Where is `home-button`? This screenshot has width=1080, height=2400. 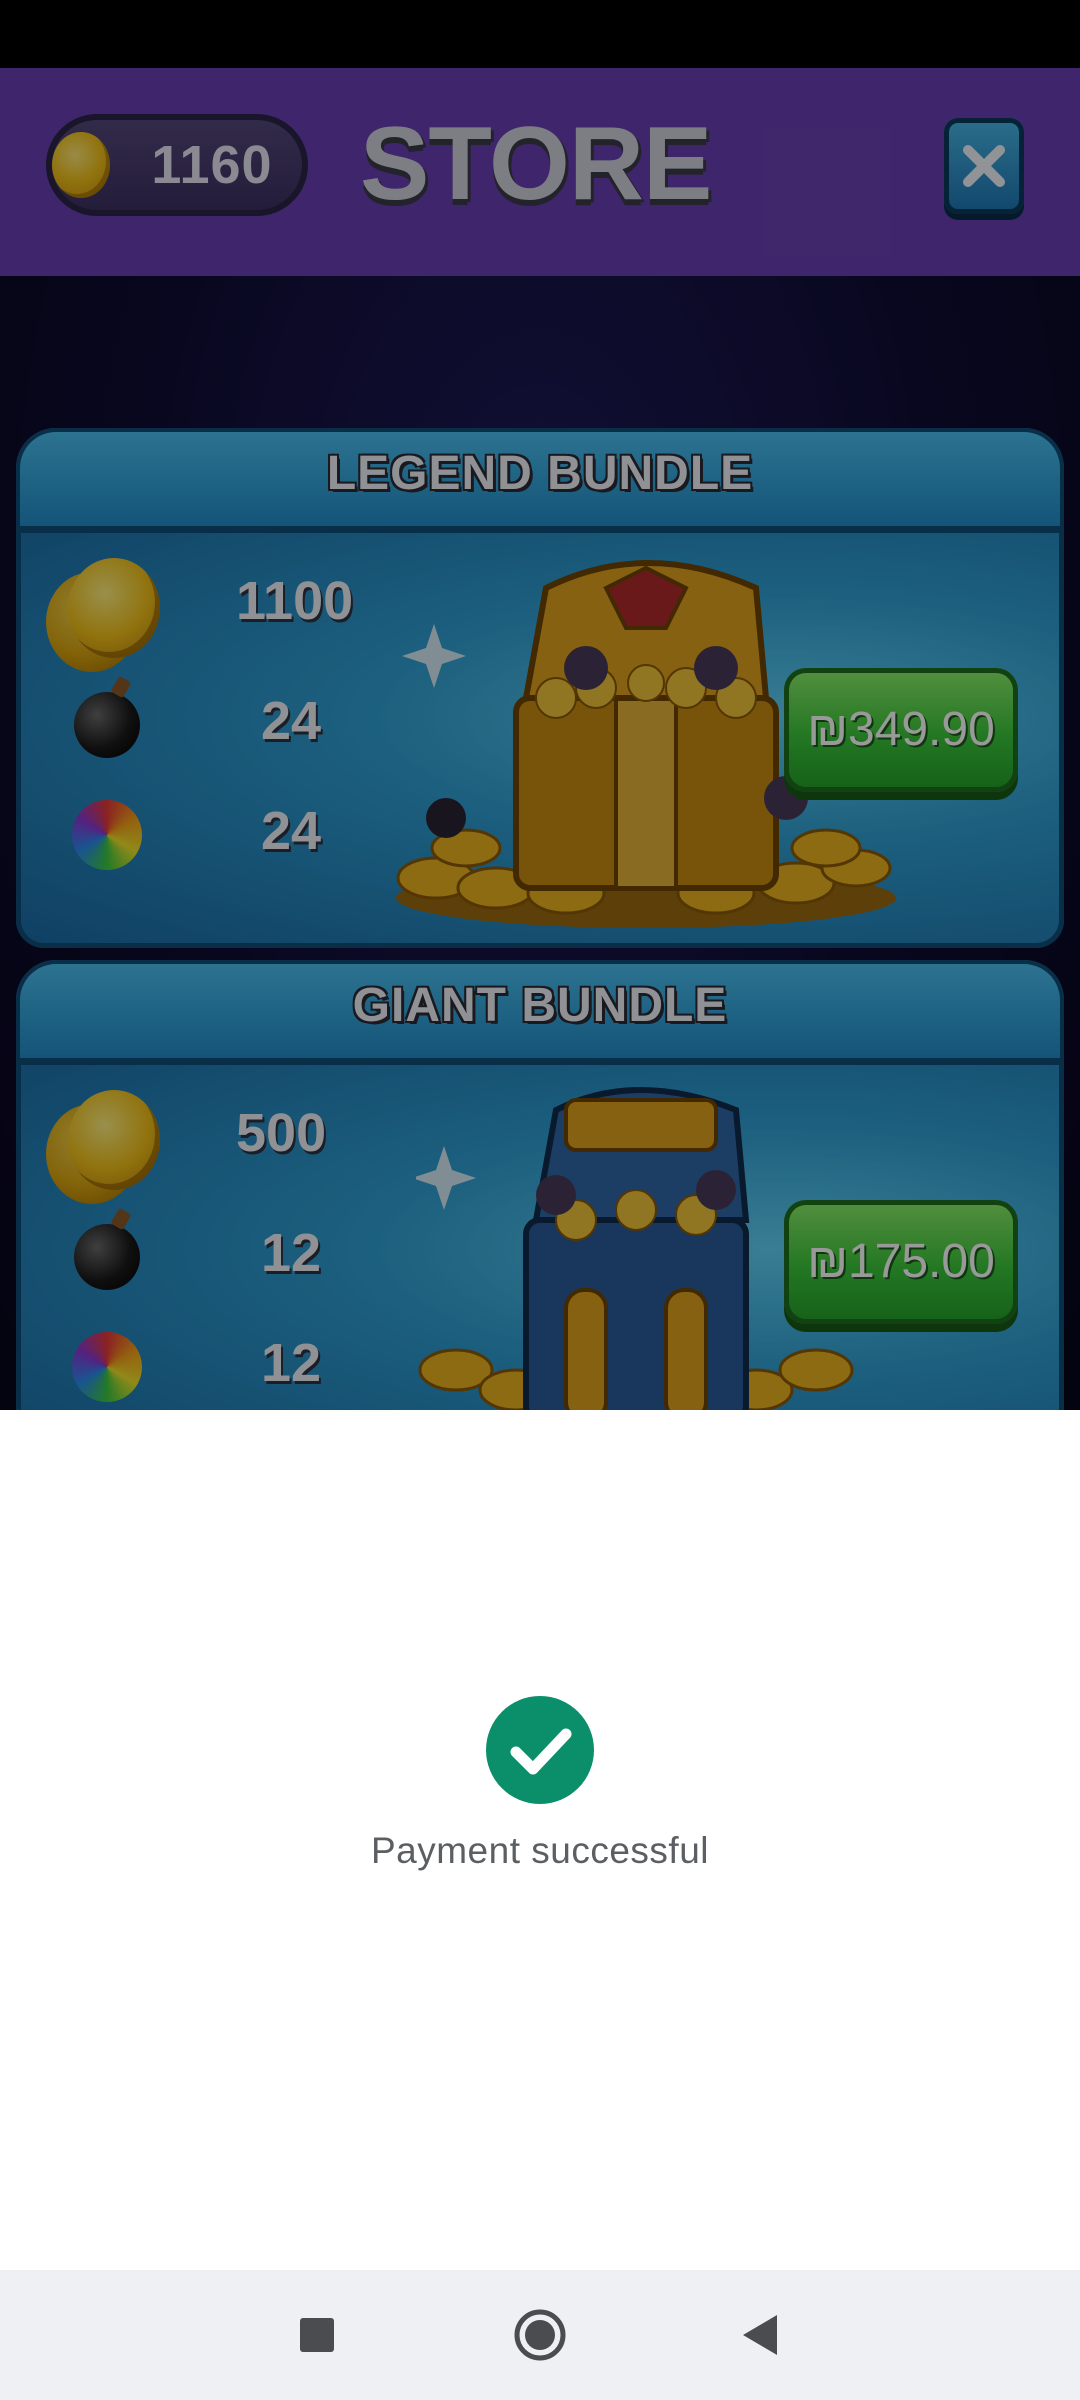
home-button is located at coordinates (540, 2335).